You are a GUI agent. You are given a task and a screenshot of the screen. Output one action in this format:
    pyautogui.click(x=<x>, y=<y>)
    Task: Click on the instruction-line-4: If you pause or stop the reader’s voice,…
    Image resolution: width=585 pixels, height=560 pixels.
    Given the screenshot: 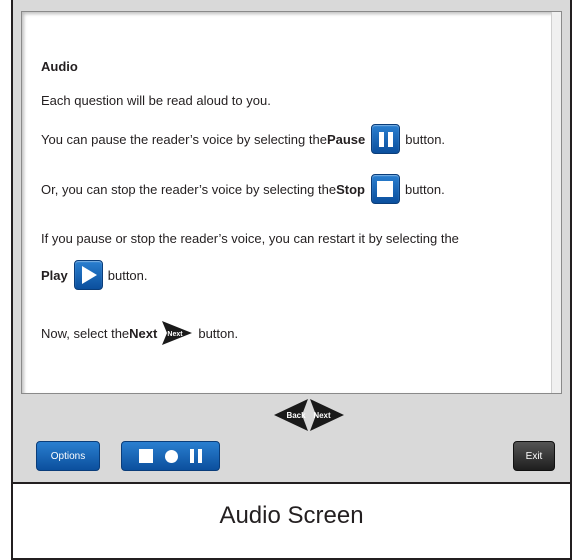 What is the action you would take?
    pyautogui.click(x=250, y=238)
    